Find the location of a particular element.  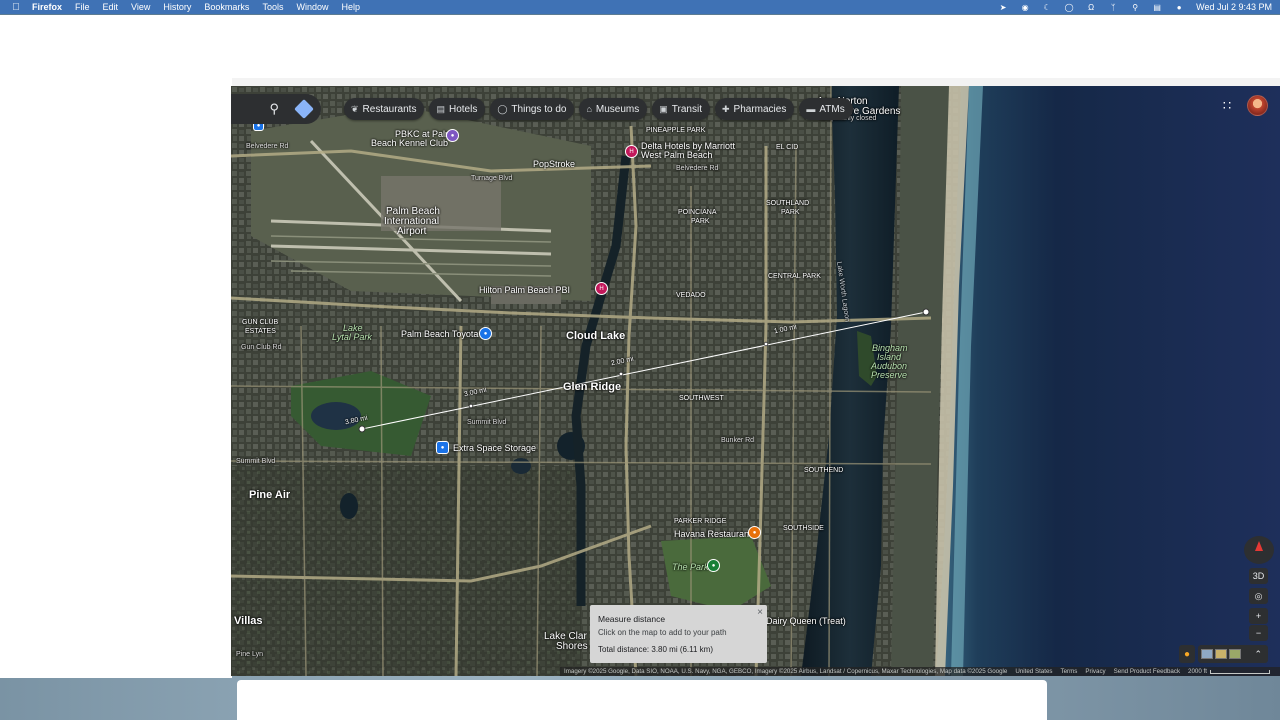

pegman-icon: ● is located at coordinates (1187, 654).